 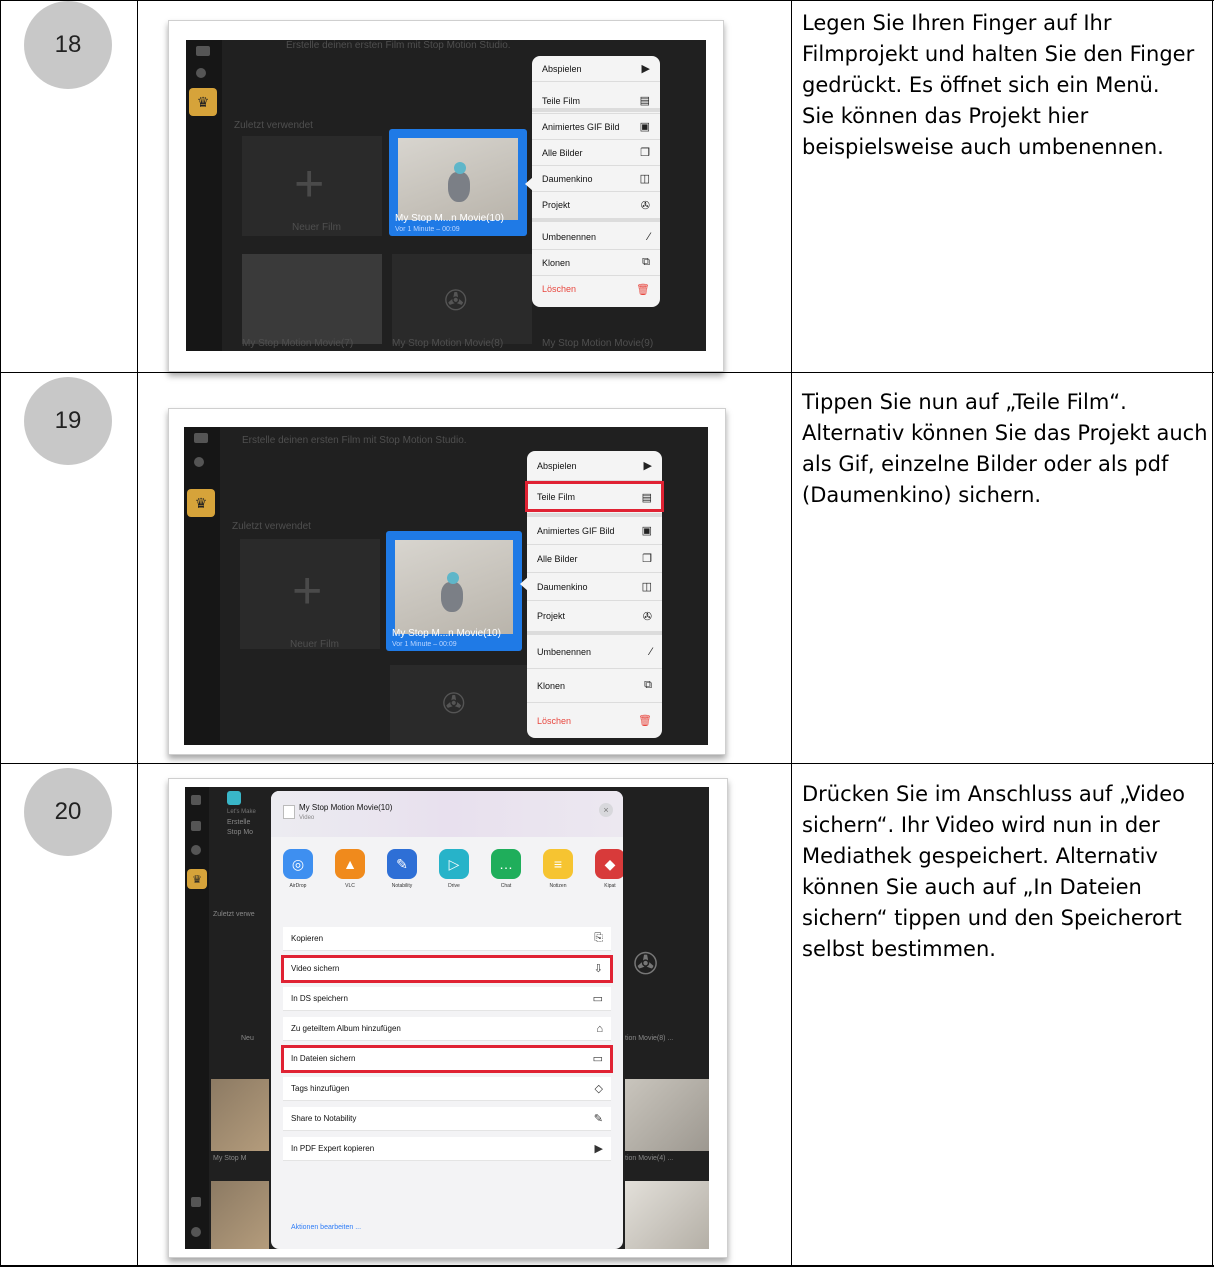 I want to click on menu-item-label: Animiertes GIF Bild, so click(x=581, y=126).